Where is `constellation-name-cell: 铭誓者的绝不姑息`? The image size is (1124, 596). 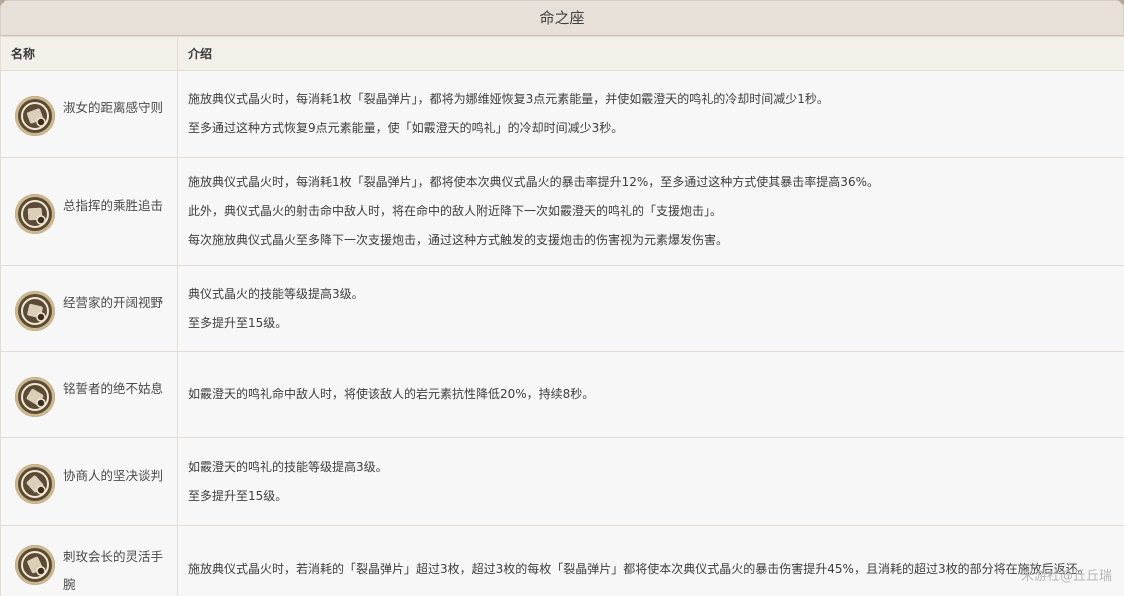 constellation-name-cell: 铭誓者的绝不姑息 is located at coordinates (89, 394).